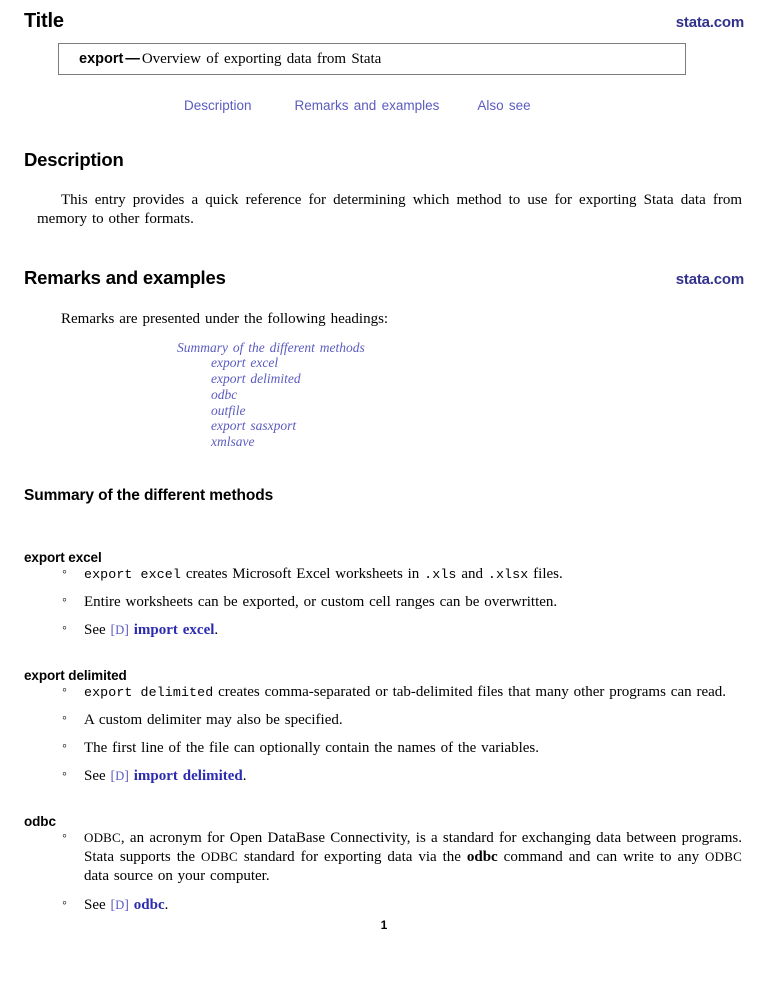 The image size is (768, 994). Describe the element at coordinates (460, 411) in the screenshot. I see `toc-item: outfile` at that location.